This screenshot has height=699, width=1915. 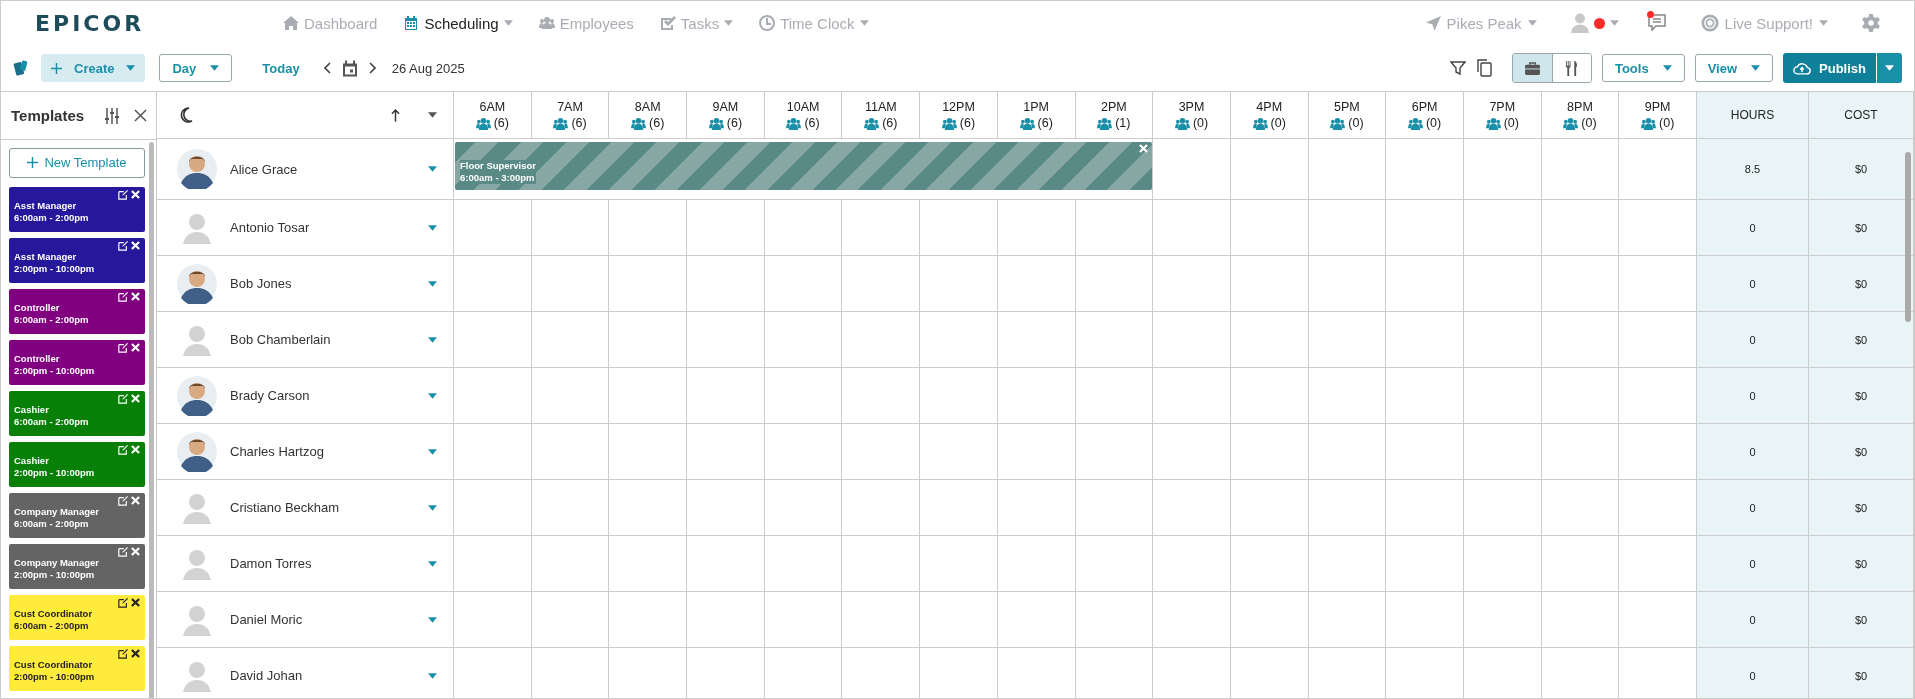 What do you see at coordinates (1144, 148) in the screenshot?
I see `remove-shift-button` at bounding box center [1144, 148].